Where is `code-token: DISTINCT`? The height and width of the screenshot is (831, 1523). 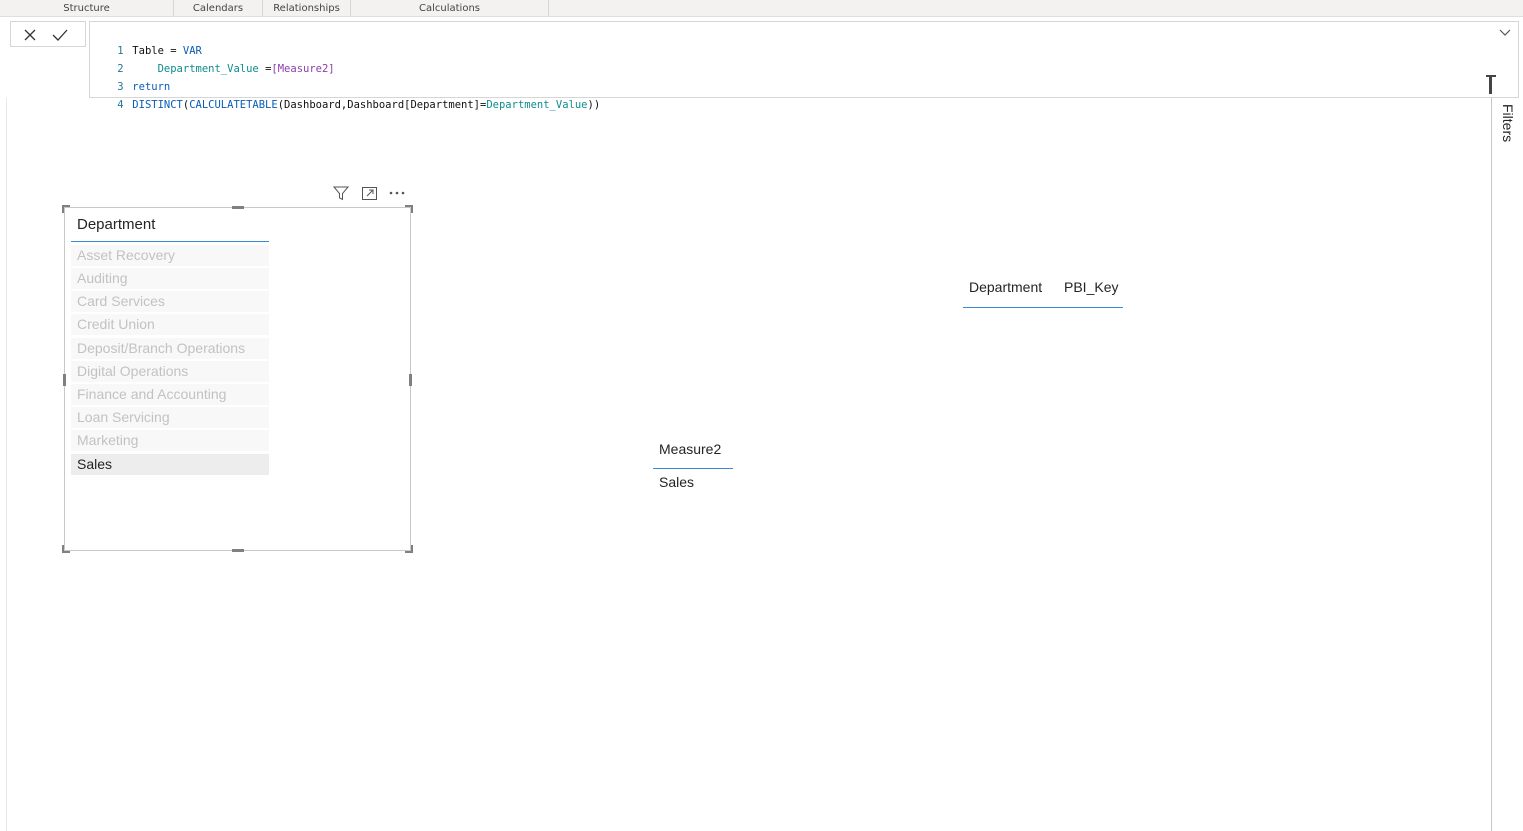
code-token: DISTINCT is located at coordinates (157, 105).